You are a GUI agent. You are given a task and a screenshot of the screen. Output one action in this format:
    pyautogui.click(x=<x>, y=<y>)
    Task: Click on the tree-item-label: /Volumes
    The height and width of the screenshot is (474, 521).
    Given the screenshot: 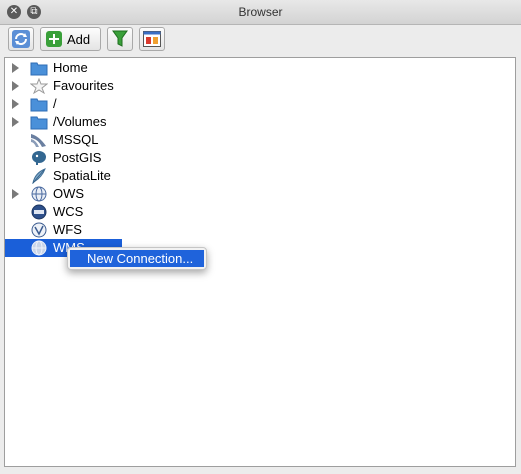 What is the action you would take?
    pyautogui.click(x=80, y=121)
    